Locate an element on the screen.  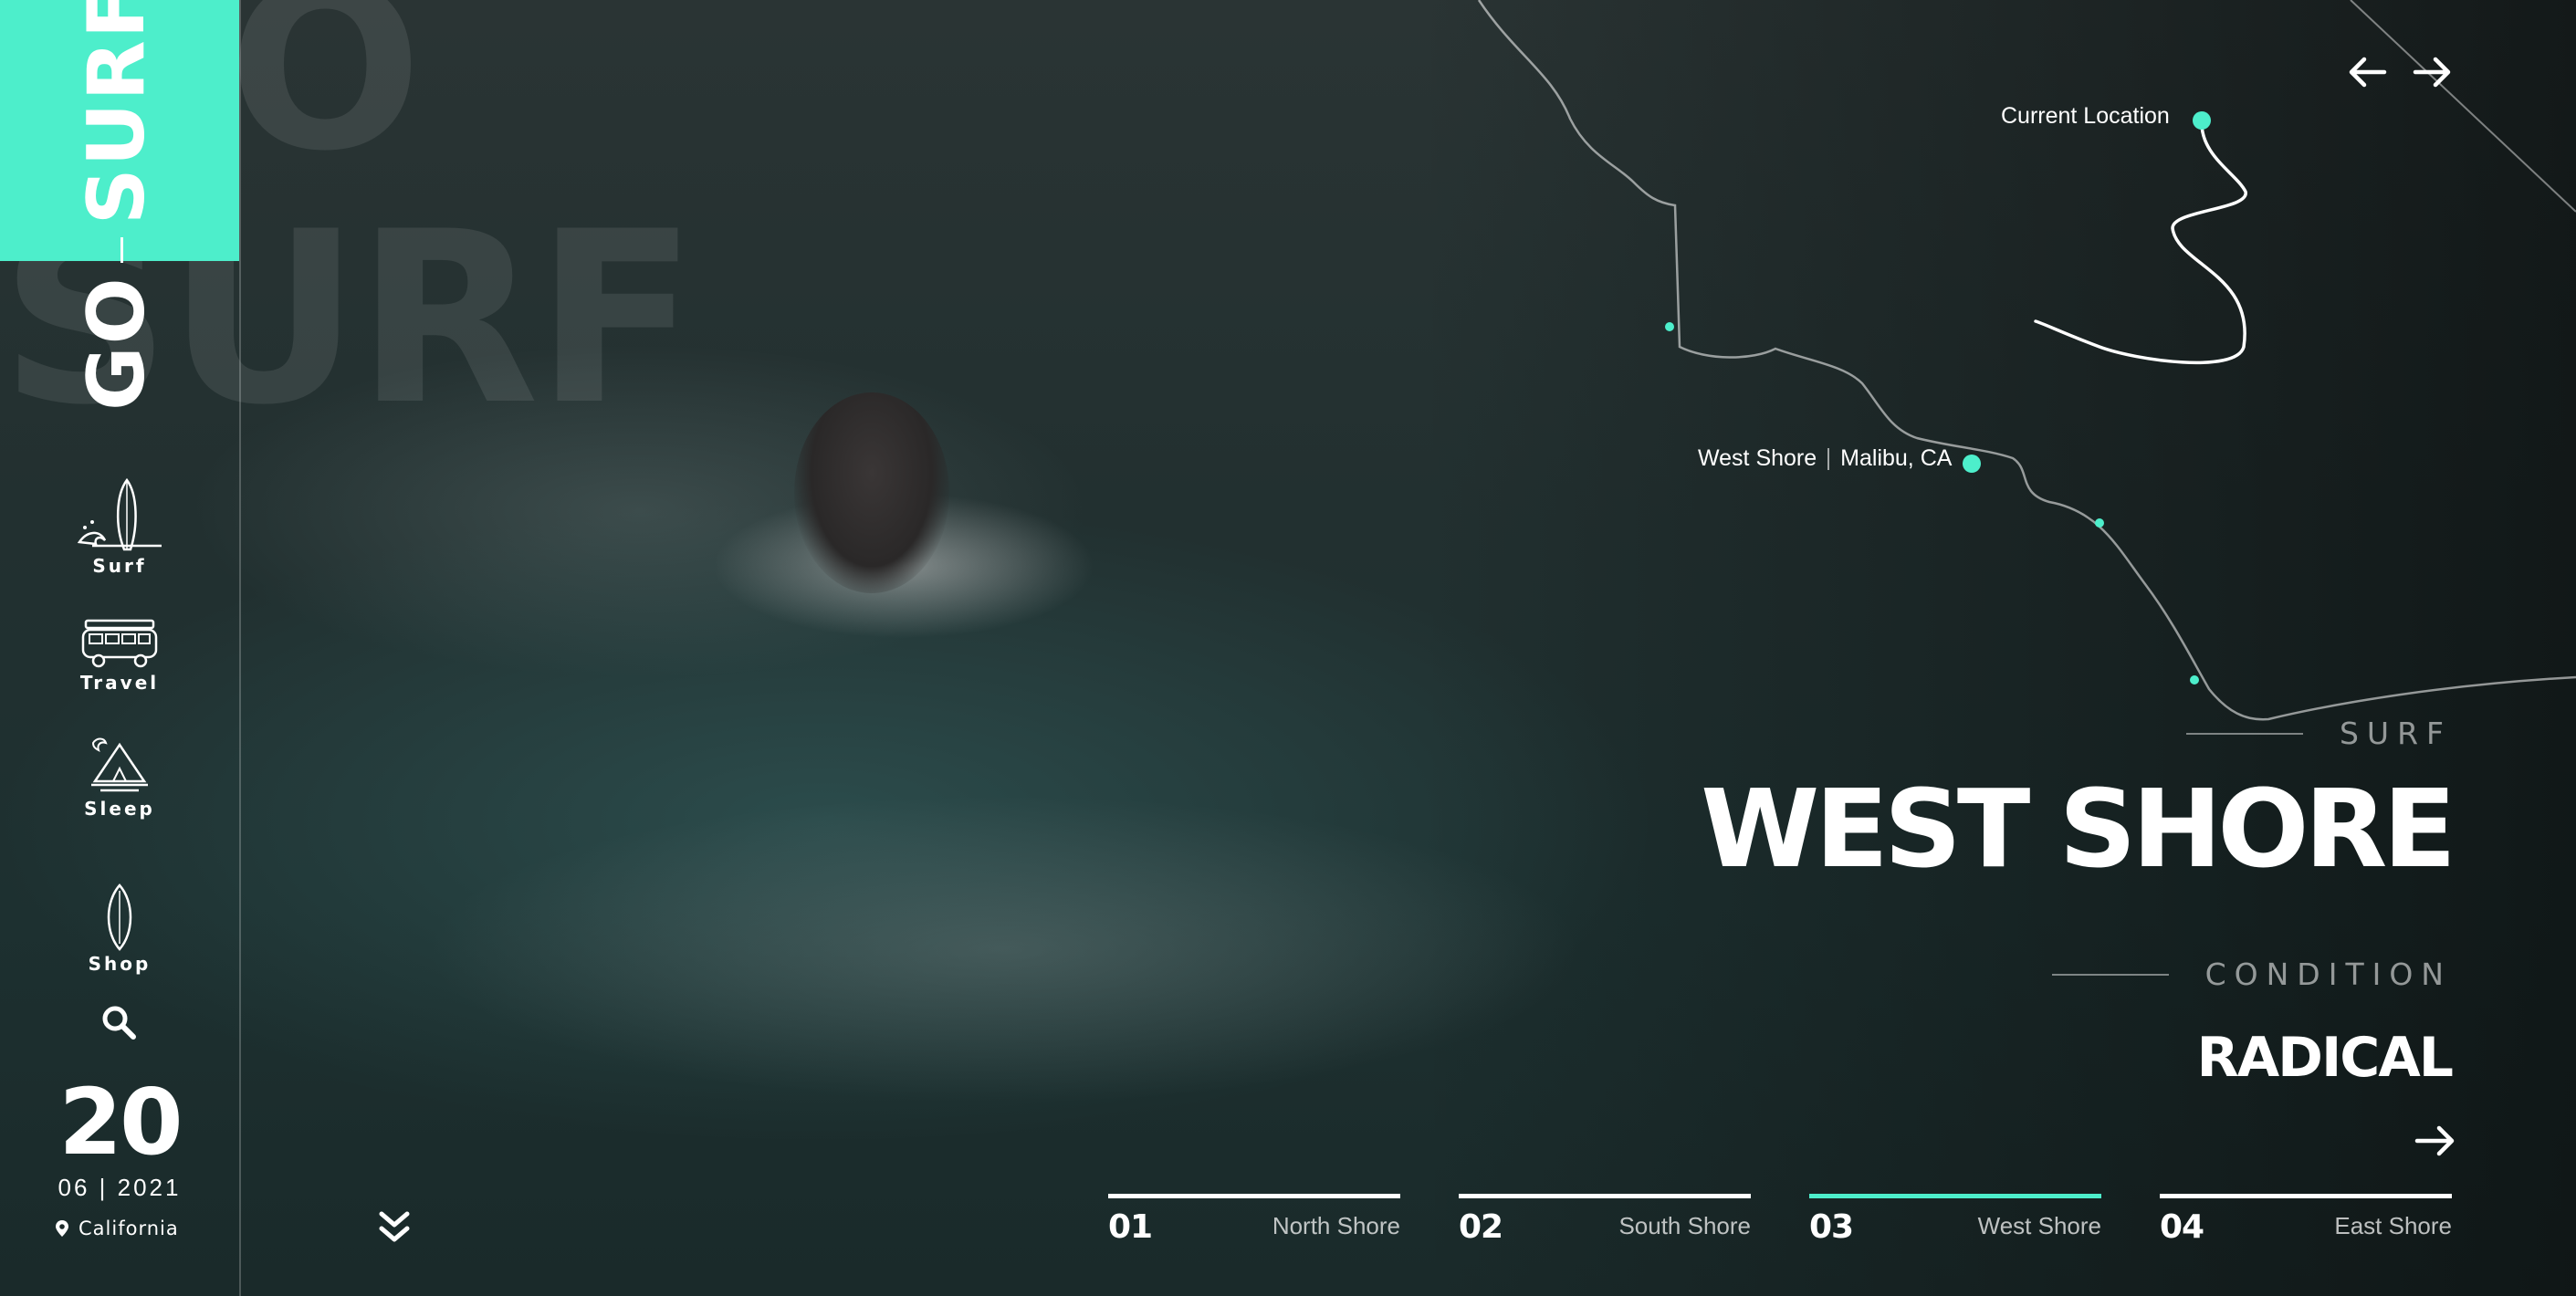
condition-rule is located at coordinates (2110, 974).